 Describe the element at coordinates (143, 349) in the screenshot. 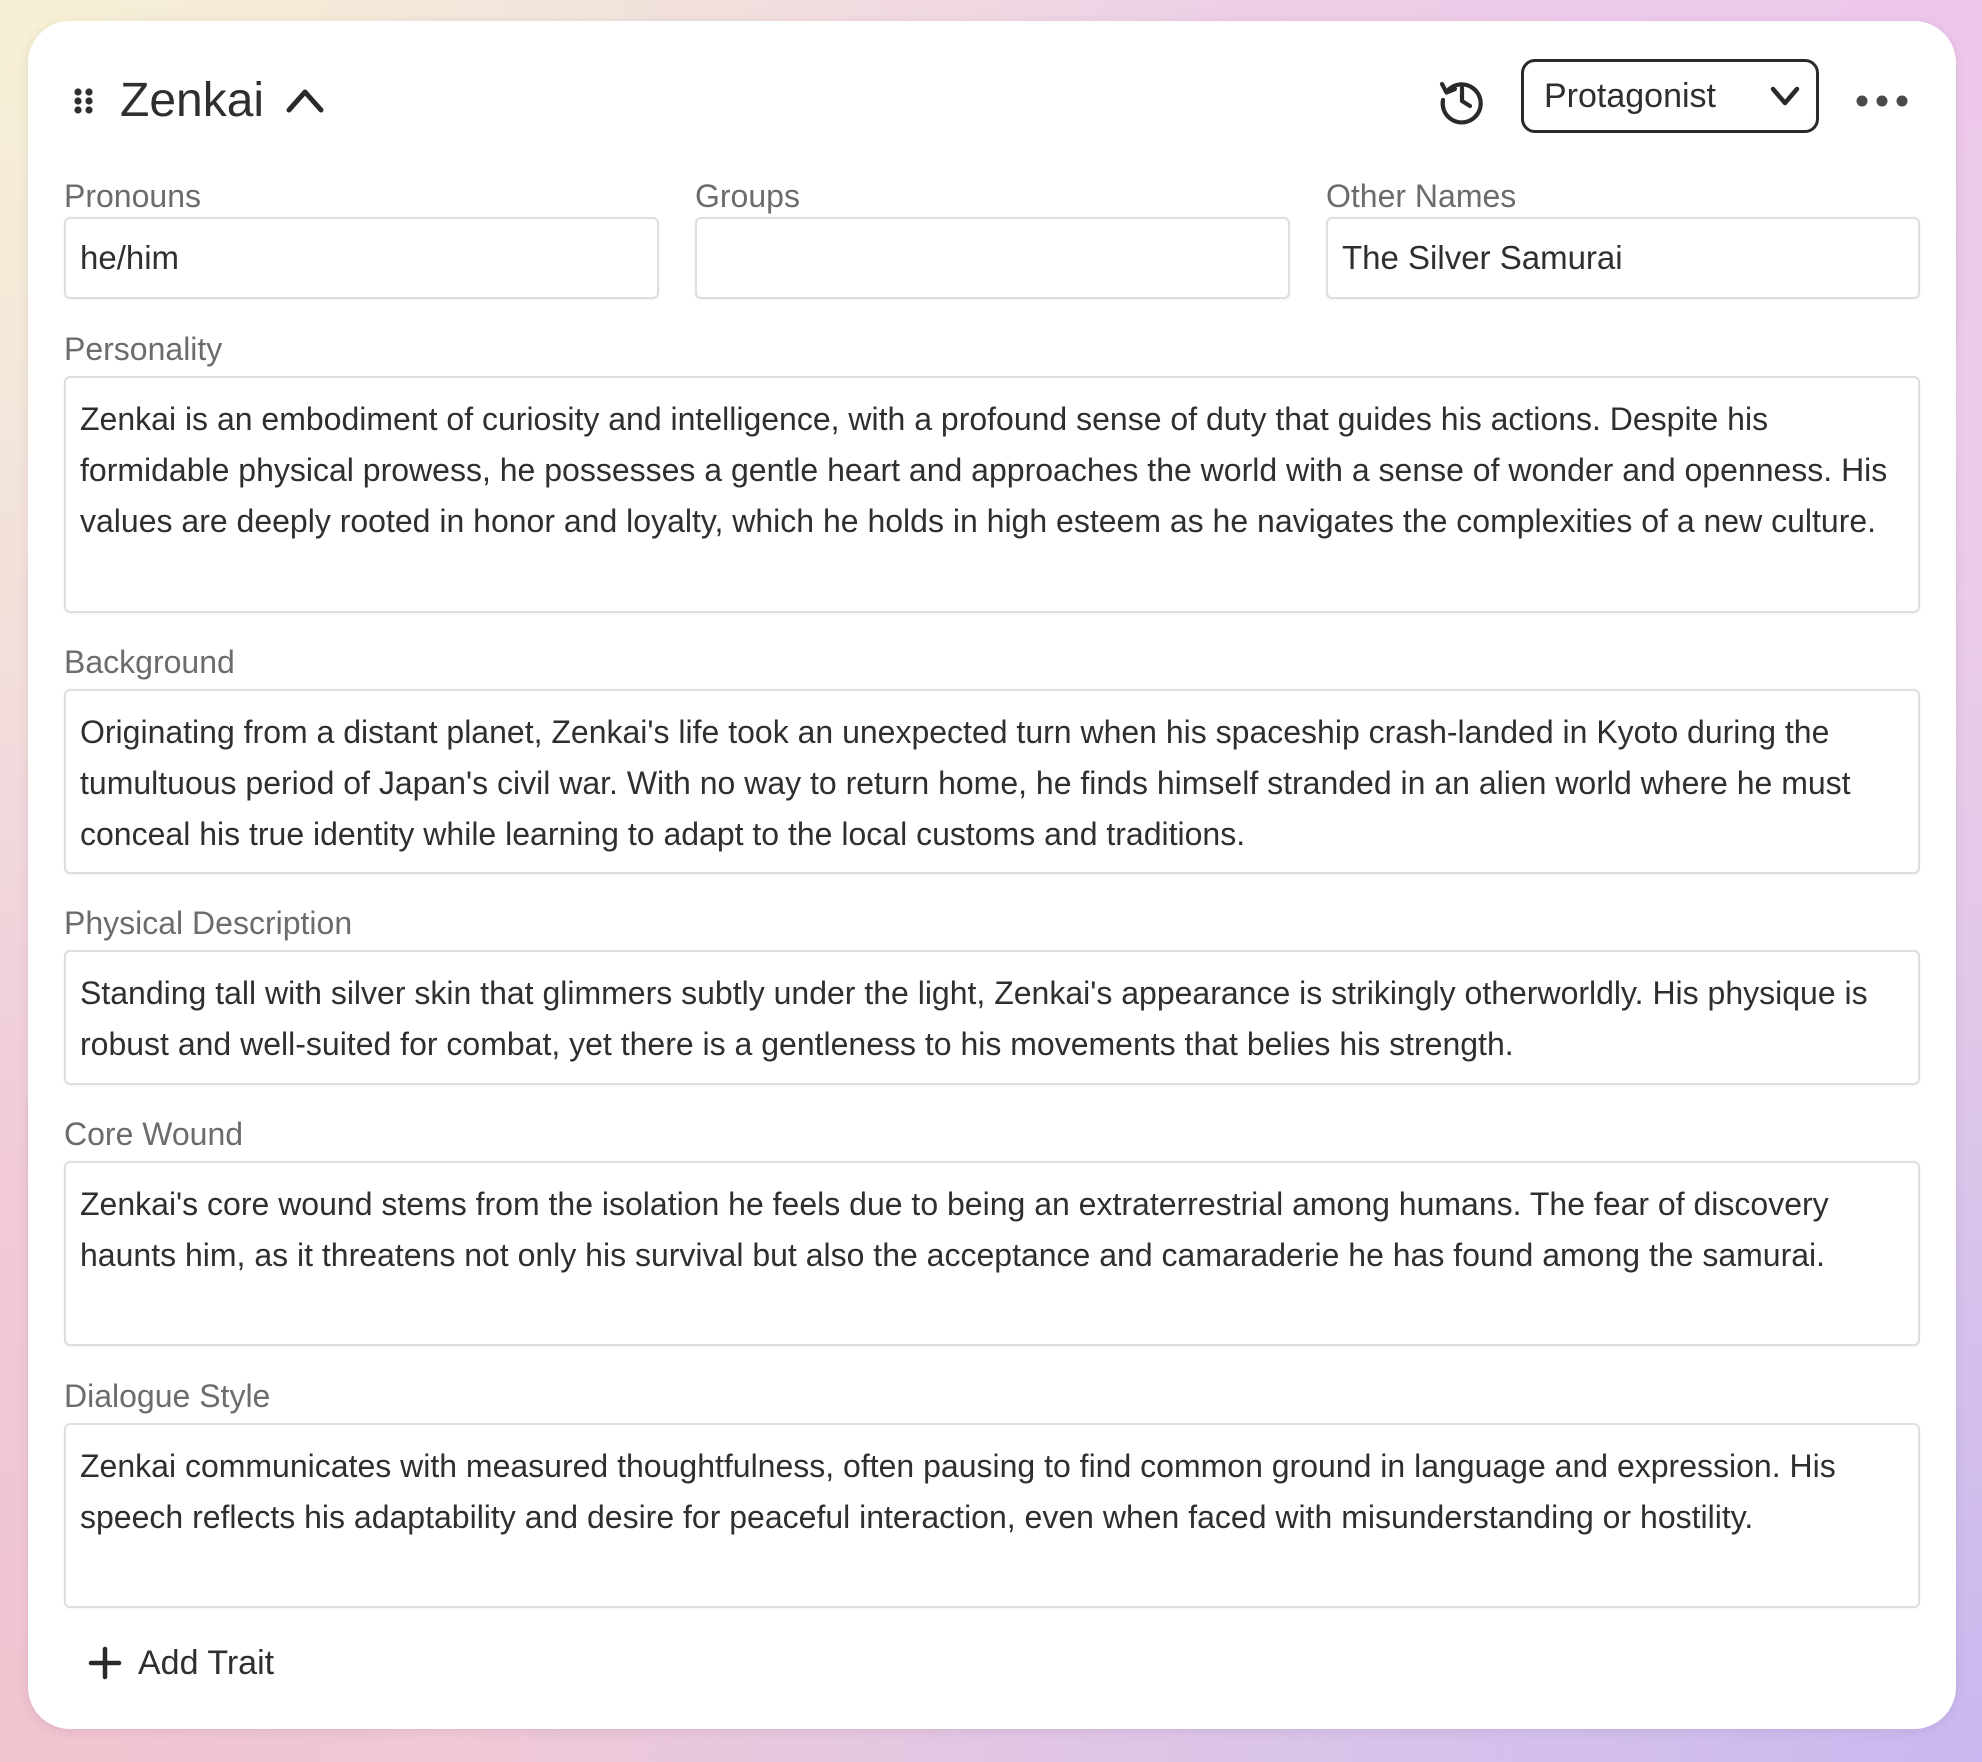

I see `trait-label-personality: Personality` at that location.